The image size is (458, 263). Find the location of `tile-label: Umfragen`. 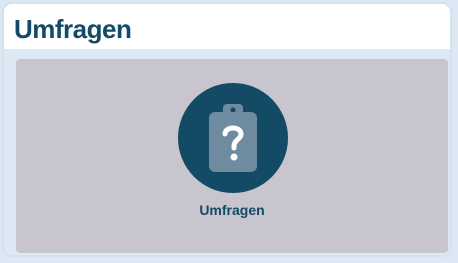

tile-label: Umfragen is located at coordinates (232, 210).